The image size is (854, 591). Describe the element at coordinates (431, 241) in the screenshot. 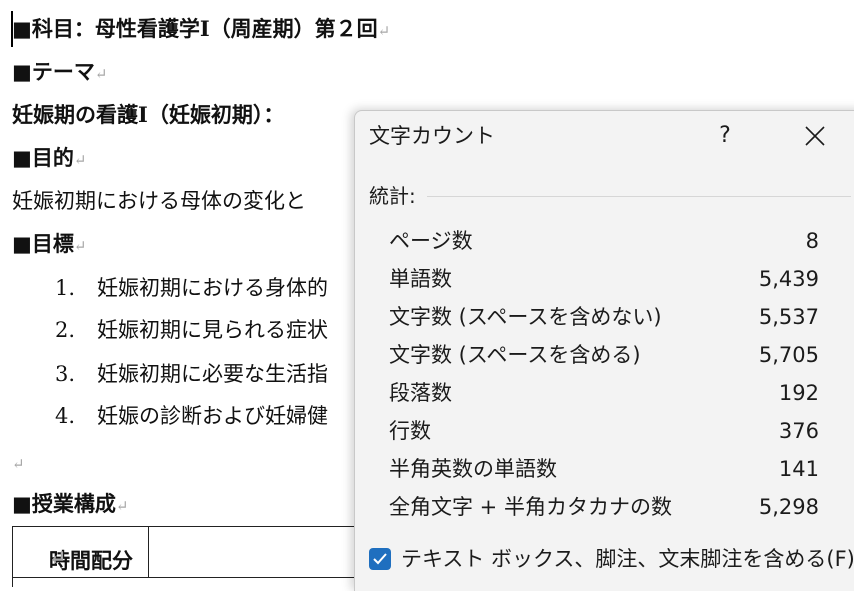

I see `stat-label: ページ数` at that location.